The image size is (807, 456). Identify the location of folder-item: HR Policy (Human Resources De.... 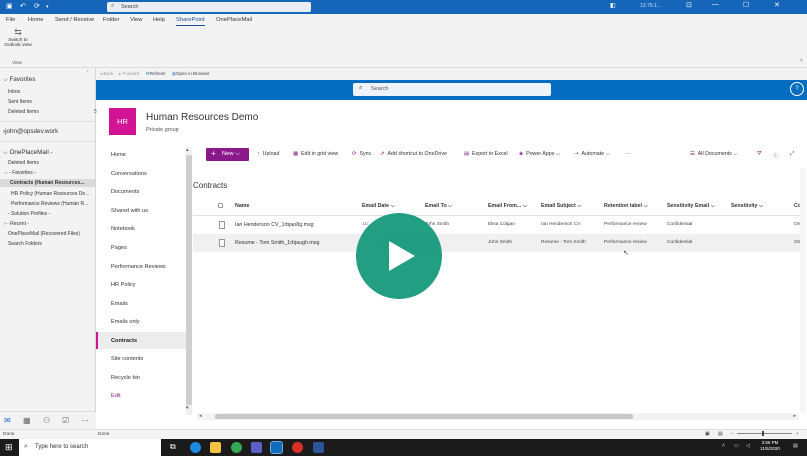
(50, 194).